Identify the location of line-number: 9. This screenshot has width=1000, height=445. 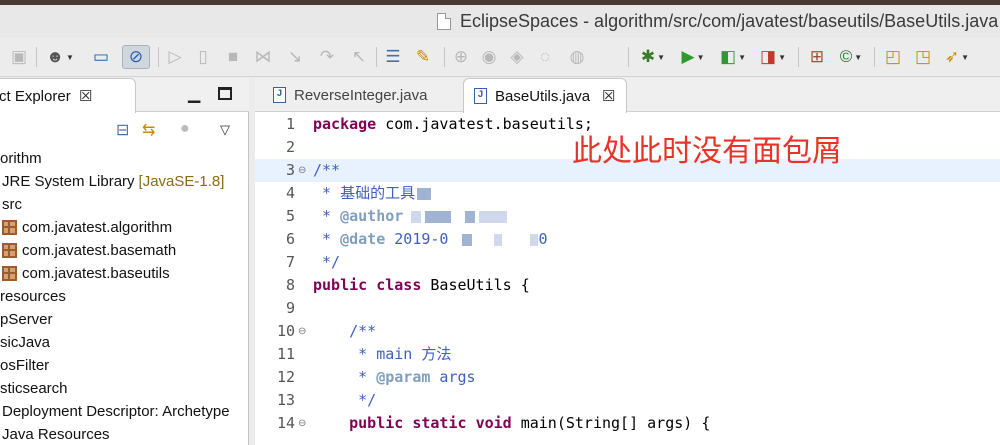
(290, 308).